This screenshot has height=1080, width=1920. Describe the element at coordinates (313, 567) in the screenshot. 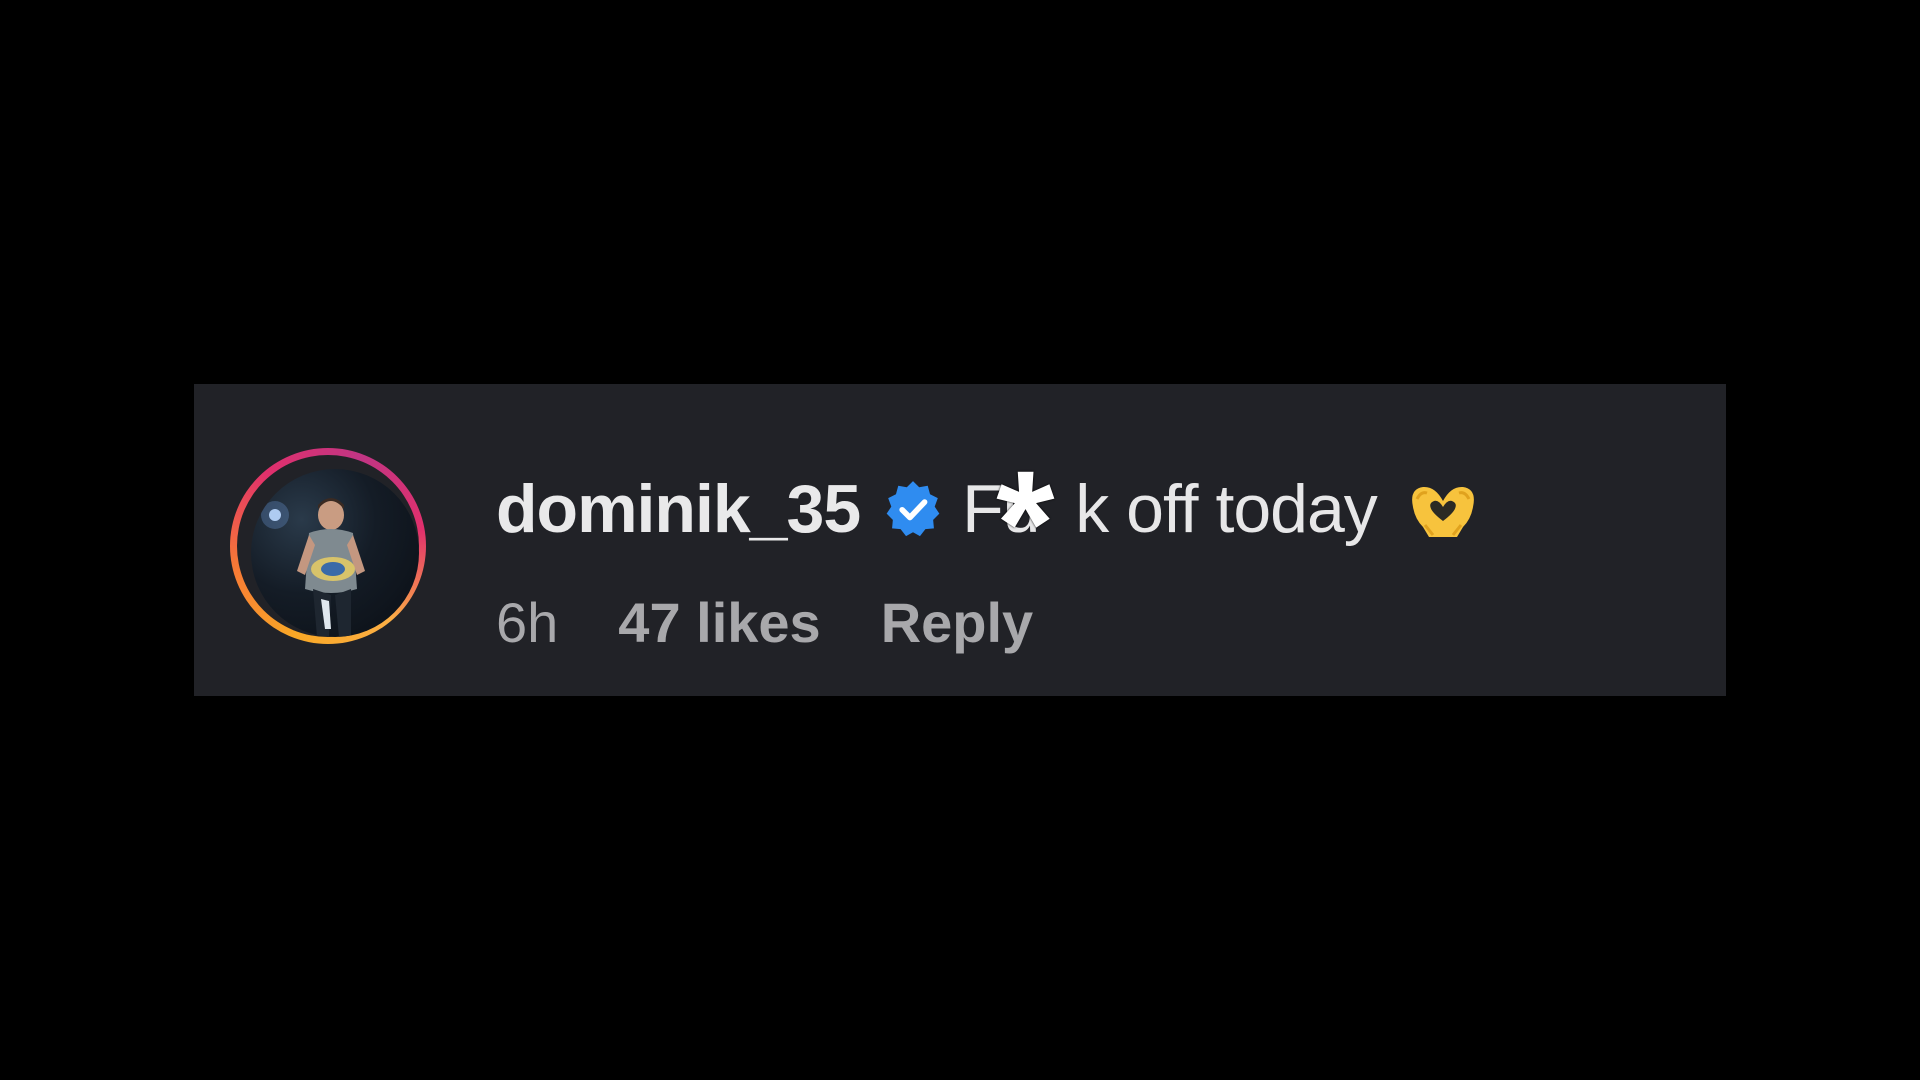

I see `avatar-photo` at that location.